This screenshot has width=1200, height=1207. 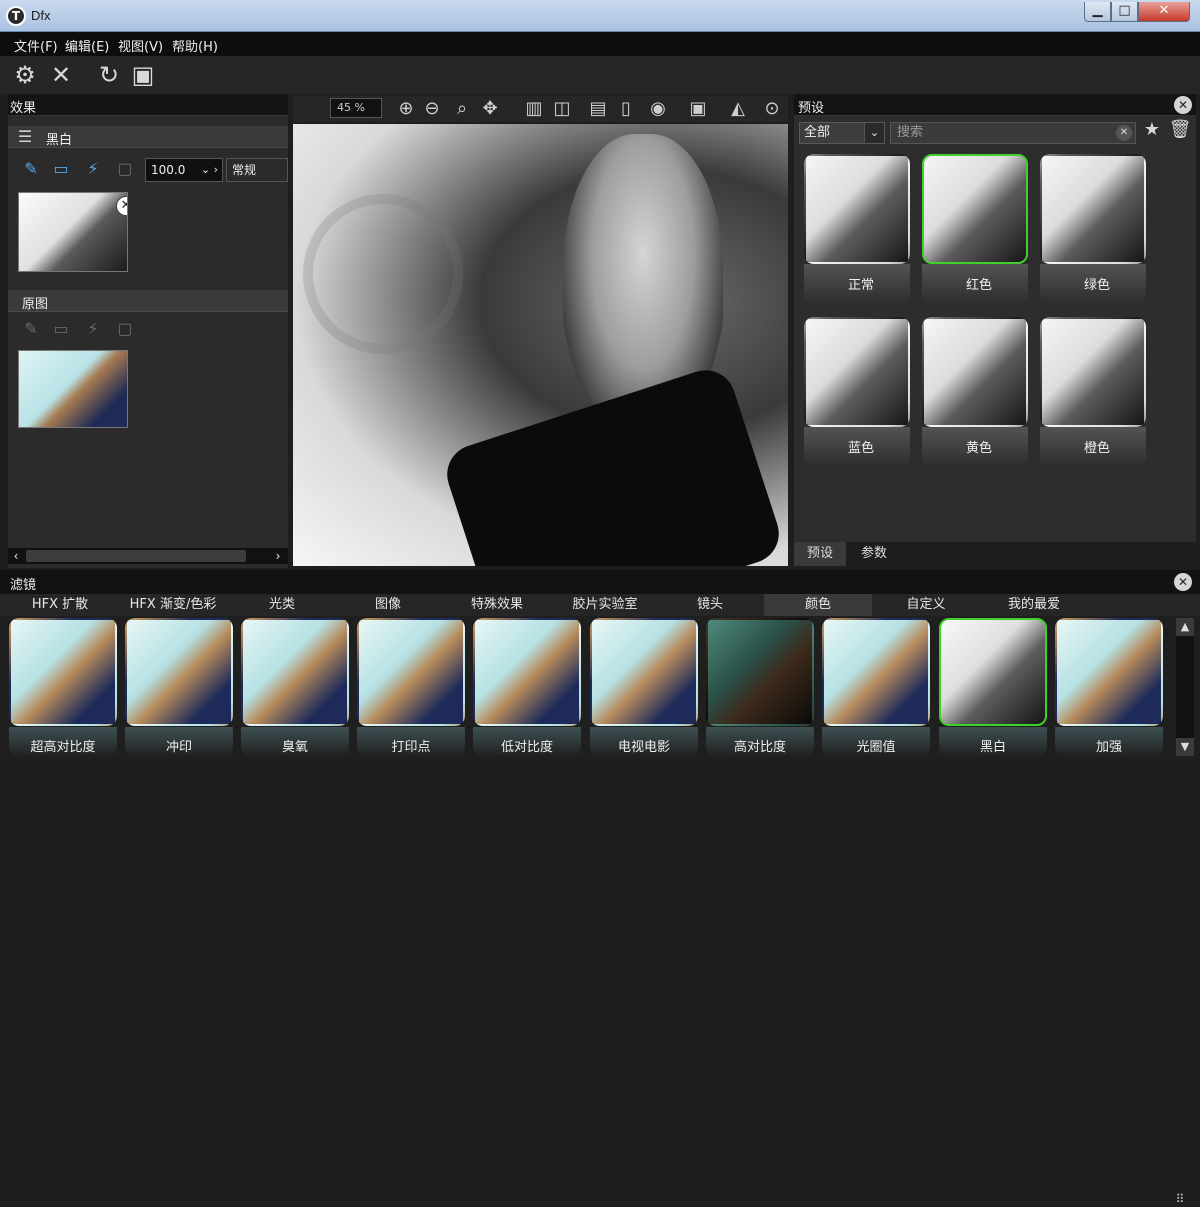 I want to click on scroll-down-icon: ▼, so click(x=1185, y=747).